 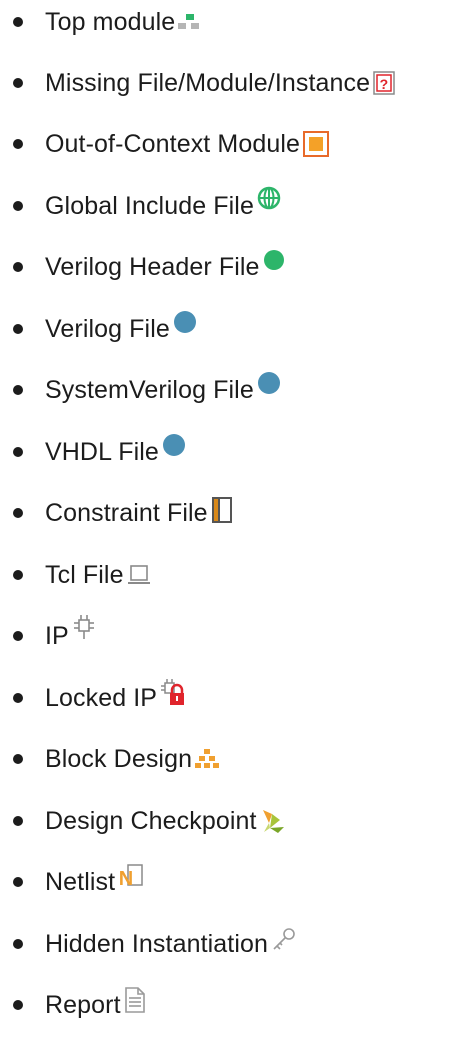 I want to click on key-icon, so click(x=284, y=939).